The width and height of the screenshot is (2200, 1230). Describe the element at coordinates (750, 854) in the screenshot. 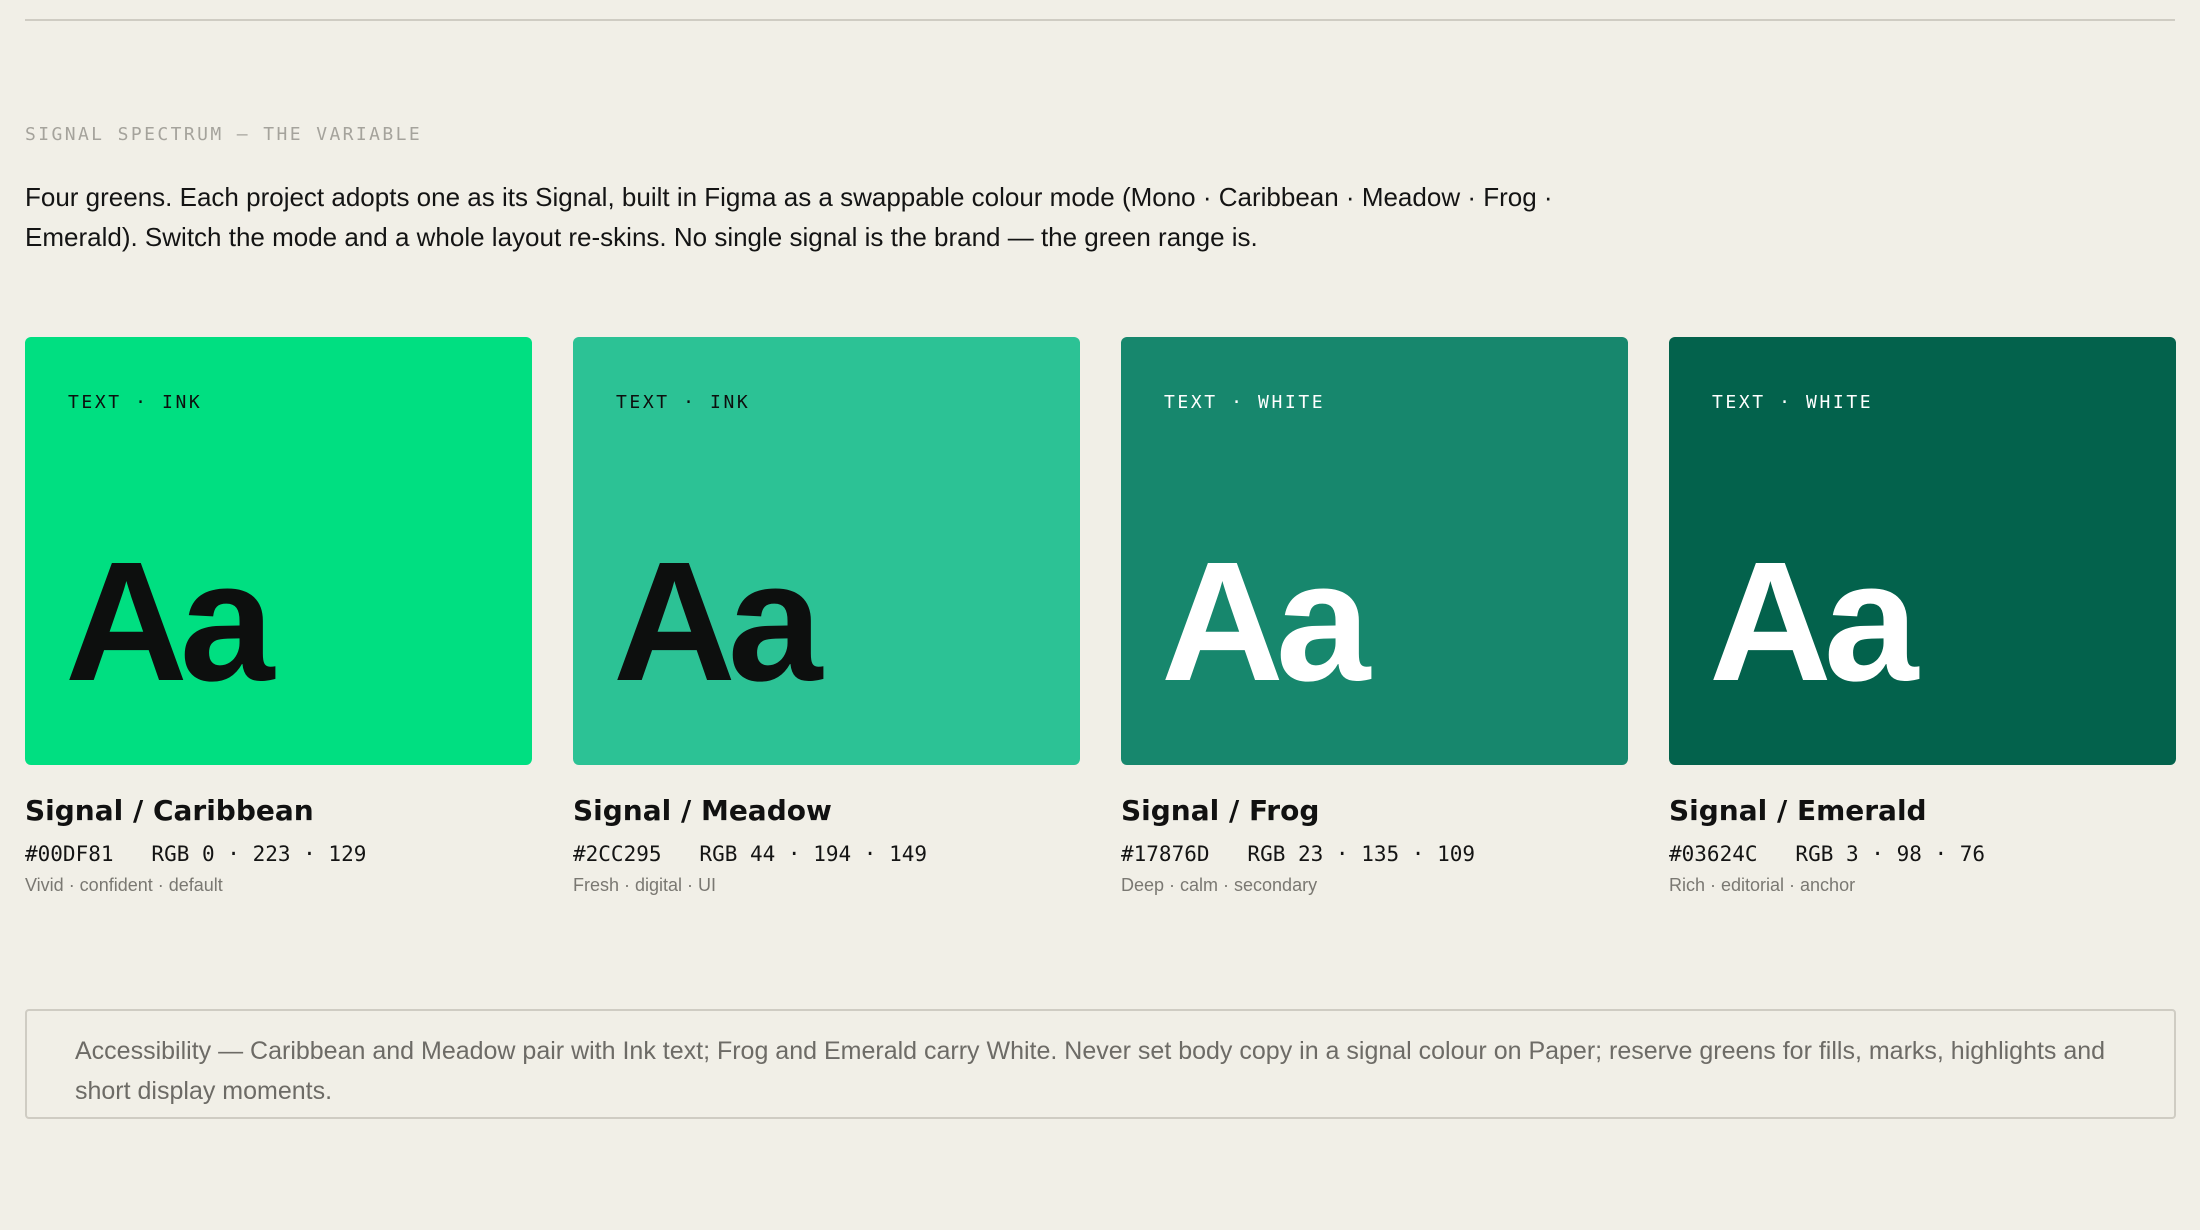

I see `signal-codes: #2CC295 RGB 44 · 194 · 149` at that location.